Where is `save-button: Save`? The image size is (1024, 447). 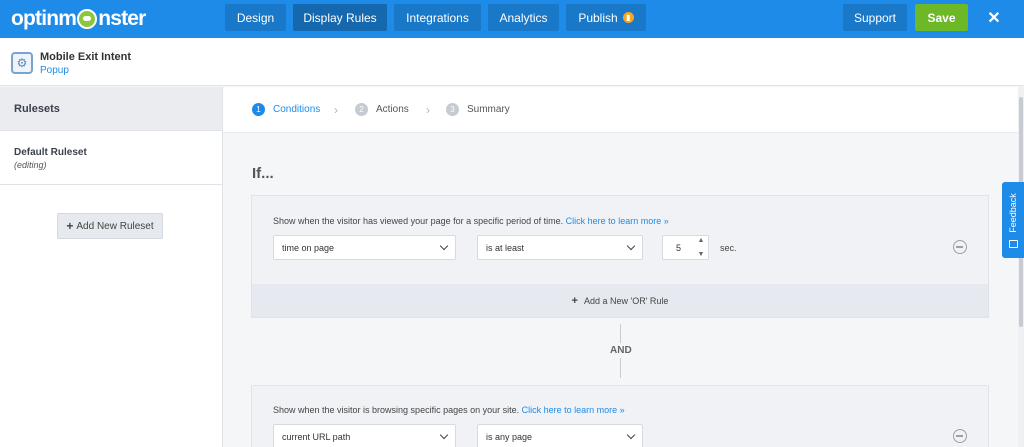 save-button: Save is located at coordinates (941, 17).